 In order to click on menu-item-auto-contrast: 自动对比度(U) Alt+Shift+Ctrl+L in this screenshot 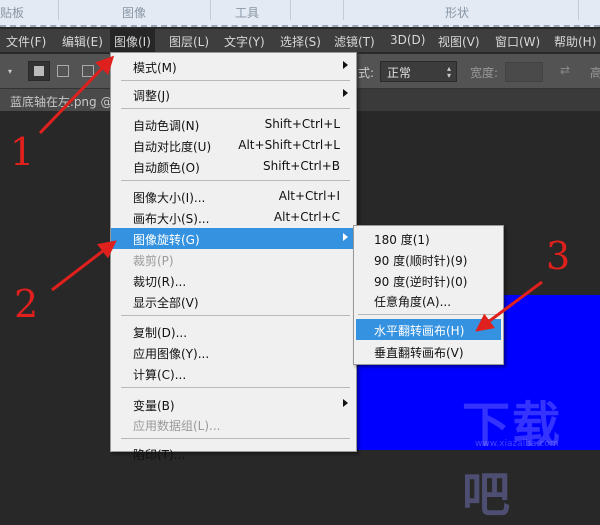, I will do `click(233, 145)`.